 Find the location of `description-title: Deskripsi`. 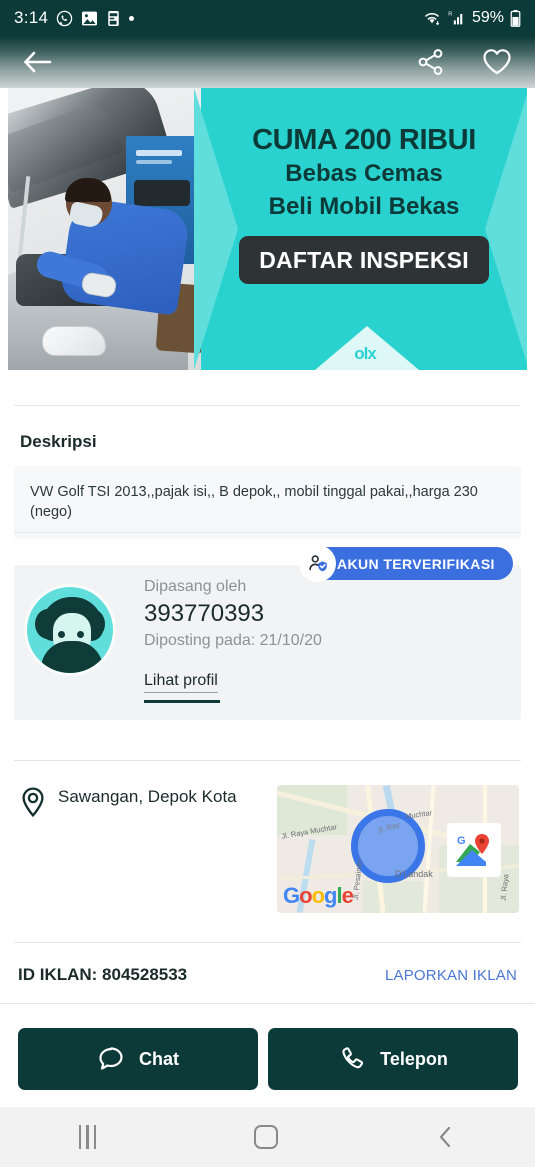

description-title: Deskripsi is located at coordinates (58, 441).